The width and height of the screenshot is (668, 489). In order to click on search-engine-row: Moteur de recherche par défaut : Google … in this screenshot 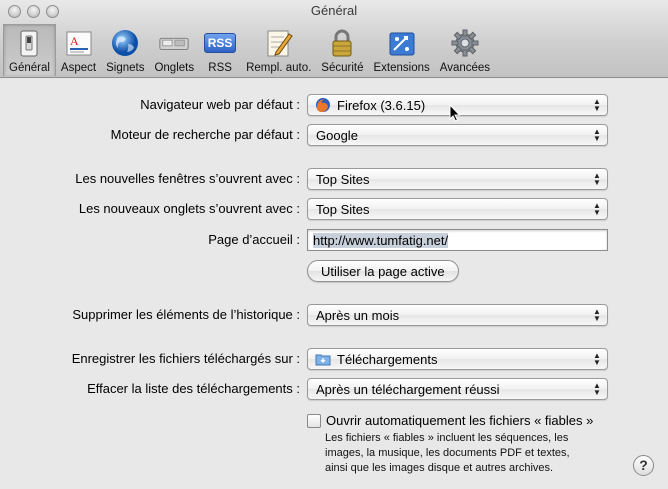, I will do `click(334, 135)`.